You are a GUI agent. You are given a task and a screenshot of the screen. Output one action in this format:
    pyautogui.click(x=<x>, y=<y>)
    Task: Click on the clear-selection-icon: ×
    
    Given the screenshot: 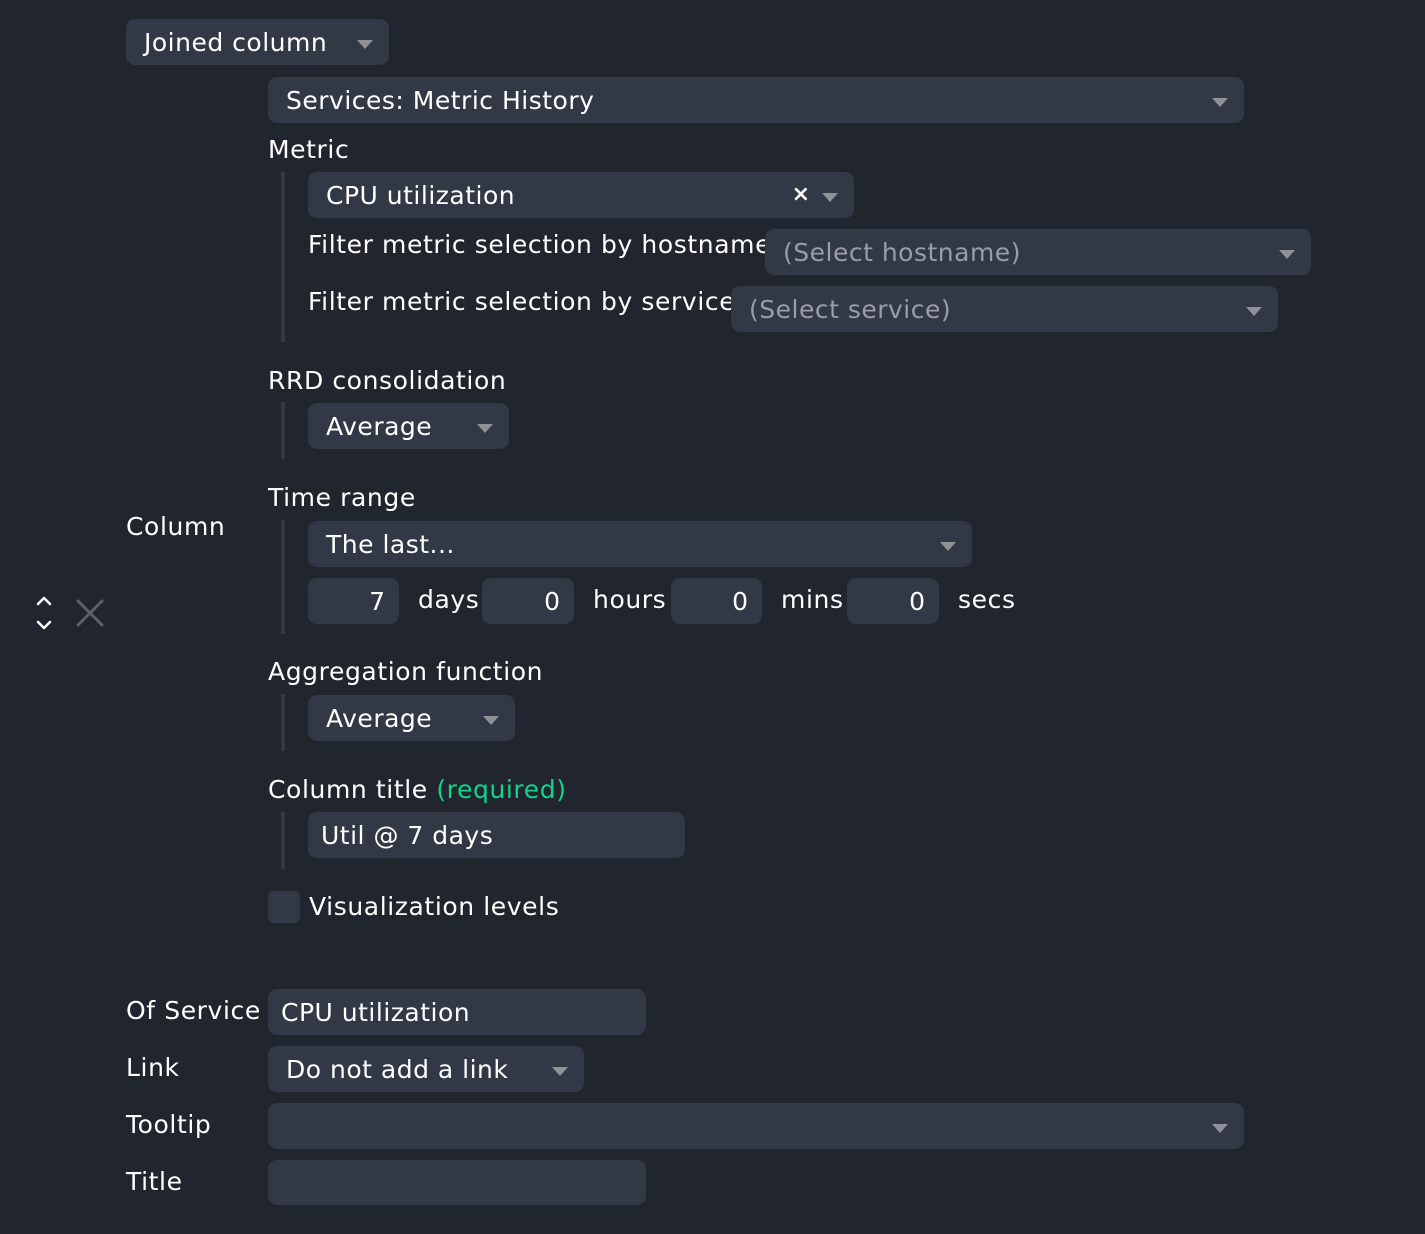 What is the action you would take?
    pyautogui.click(x=801, y=194)
    